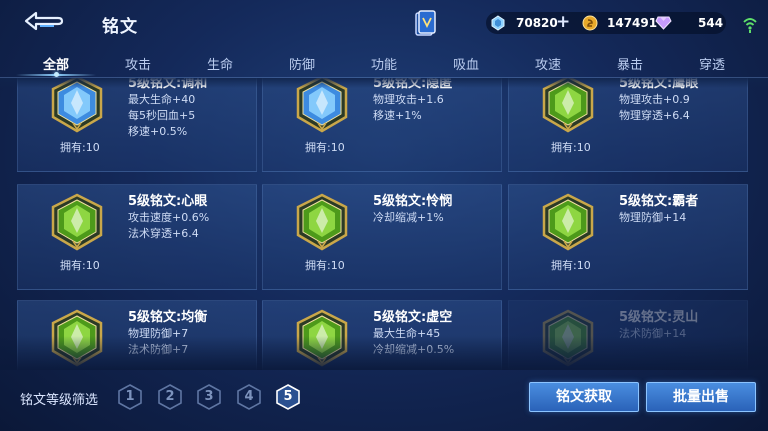  Describe the element at coordinates (628, 237) in the screenshot. I see `inscription-card: 5级铭文:霸者 物理防御+14 拥有:10` at that location.